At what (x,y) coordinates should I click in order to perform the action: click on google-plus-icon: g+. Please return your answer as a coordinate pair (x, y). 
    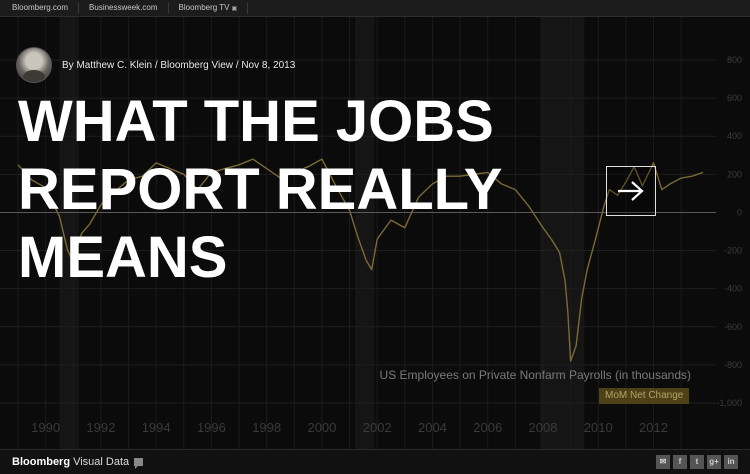
    Looking at the image, I should click on (714, 462).